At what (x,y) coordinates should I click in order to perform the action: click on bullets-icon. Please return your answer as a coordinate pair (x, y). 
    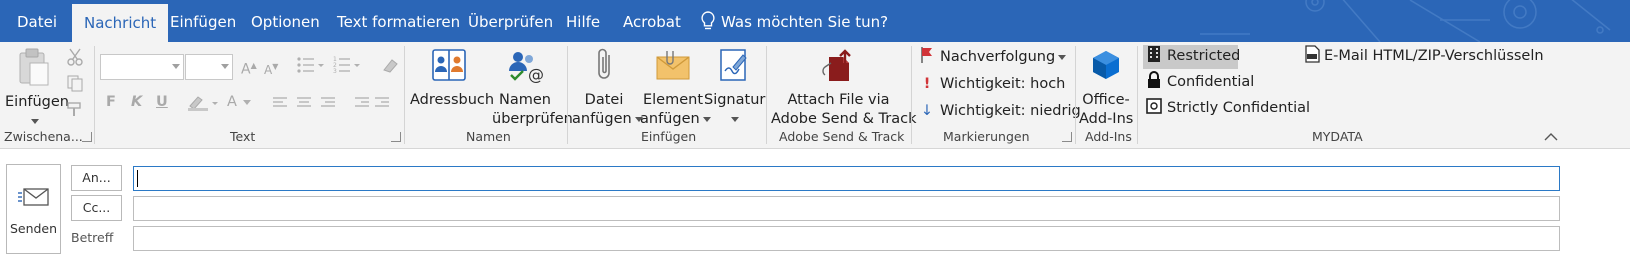
    Looking at the image, I should click on (311, 65).